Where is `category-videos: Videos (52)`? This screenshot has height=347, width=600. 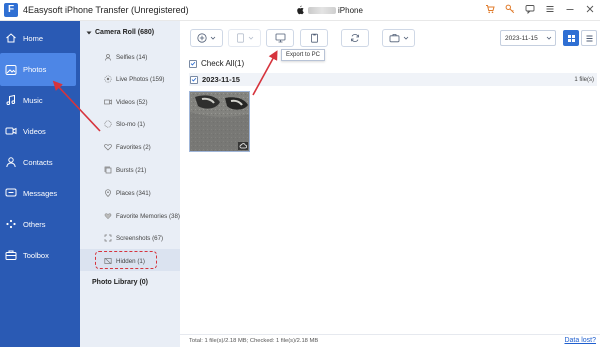 category-videos: Videos (52) is located at coordinates (126, 102).